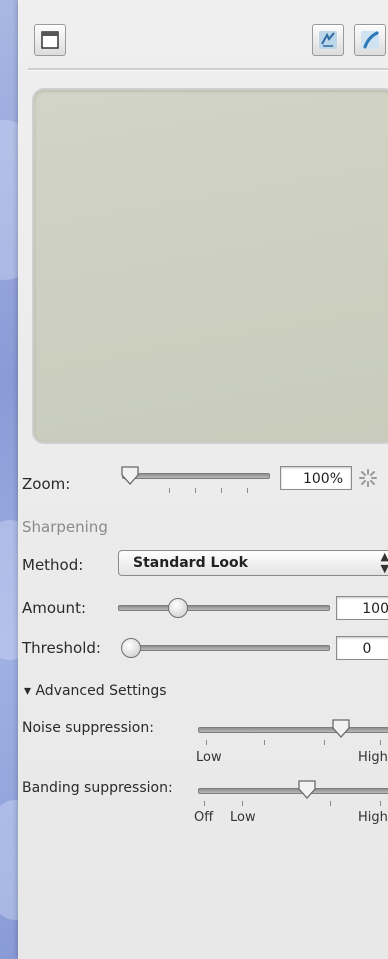 This screenshot has height=959, width=388. Describe the element at coordinates (226, 648) in the screenshot. I see `threshold-slider-track` at that location.